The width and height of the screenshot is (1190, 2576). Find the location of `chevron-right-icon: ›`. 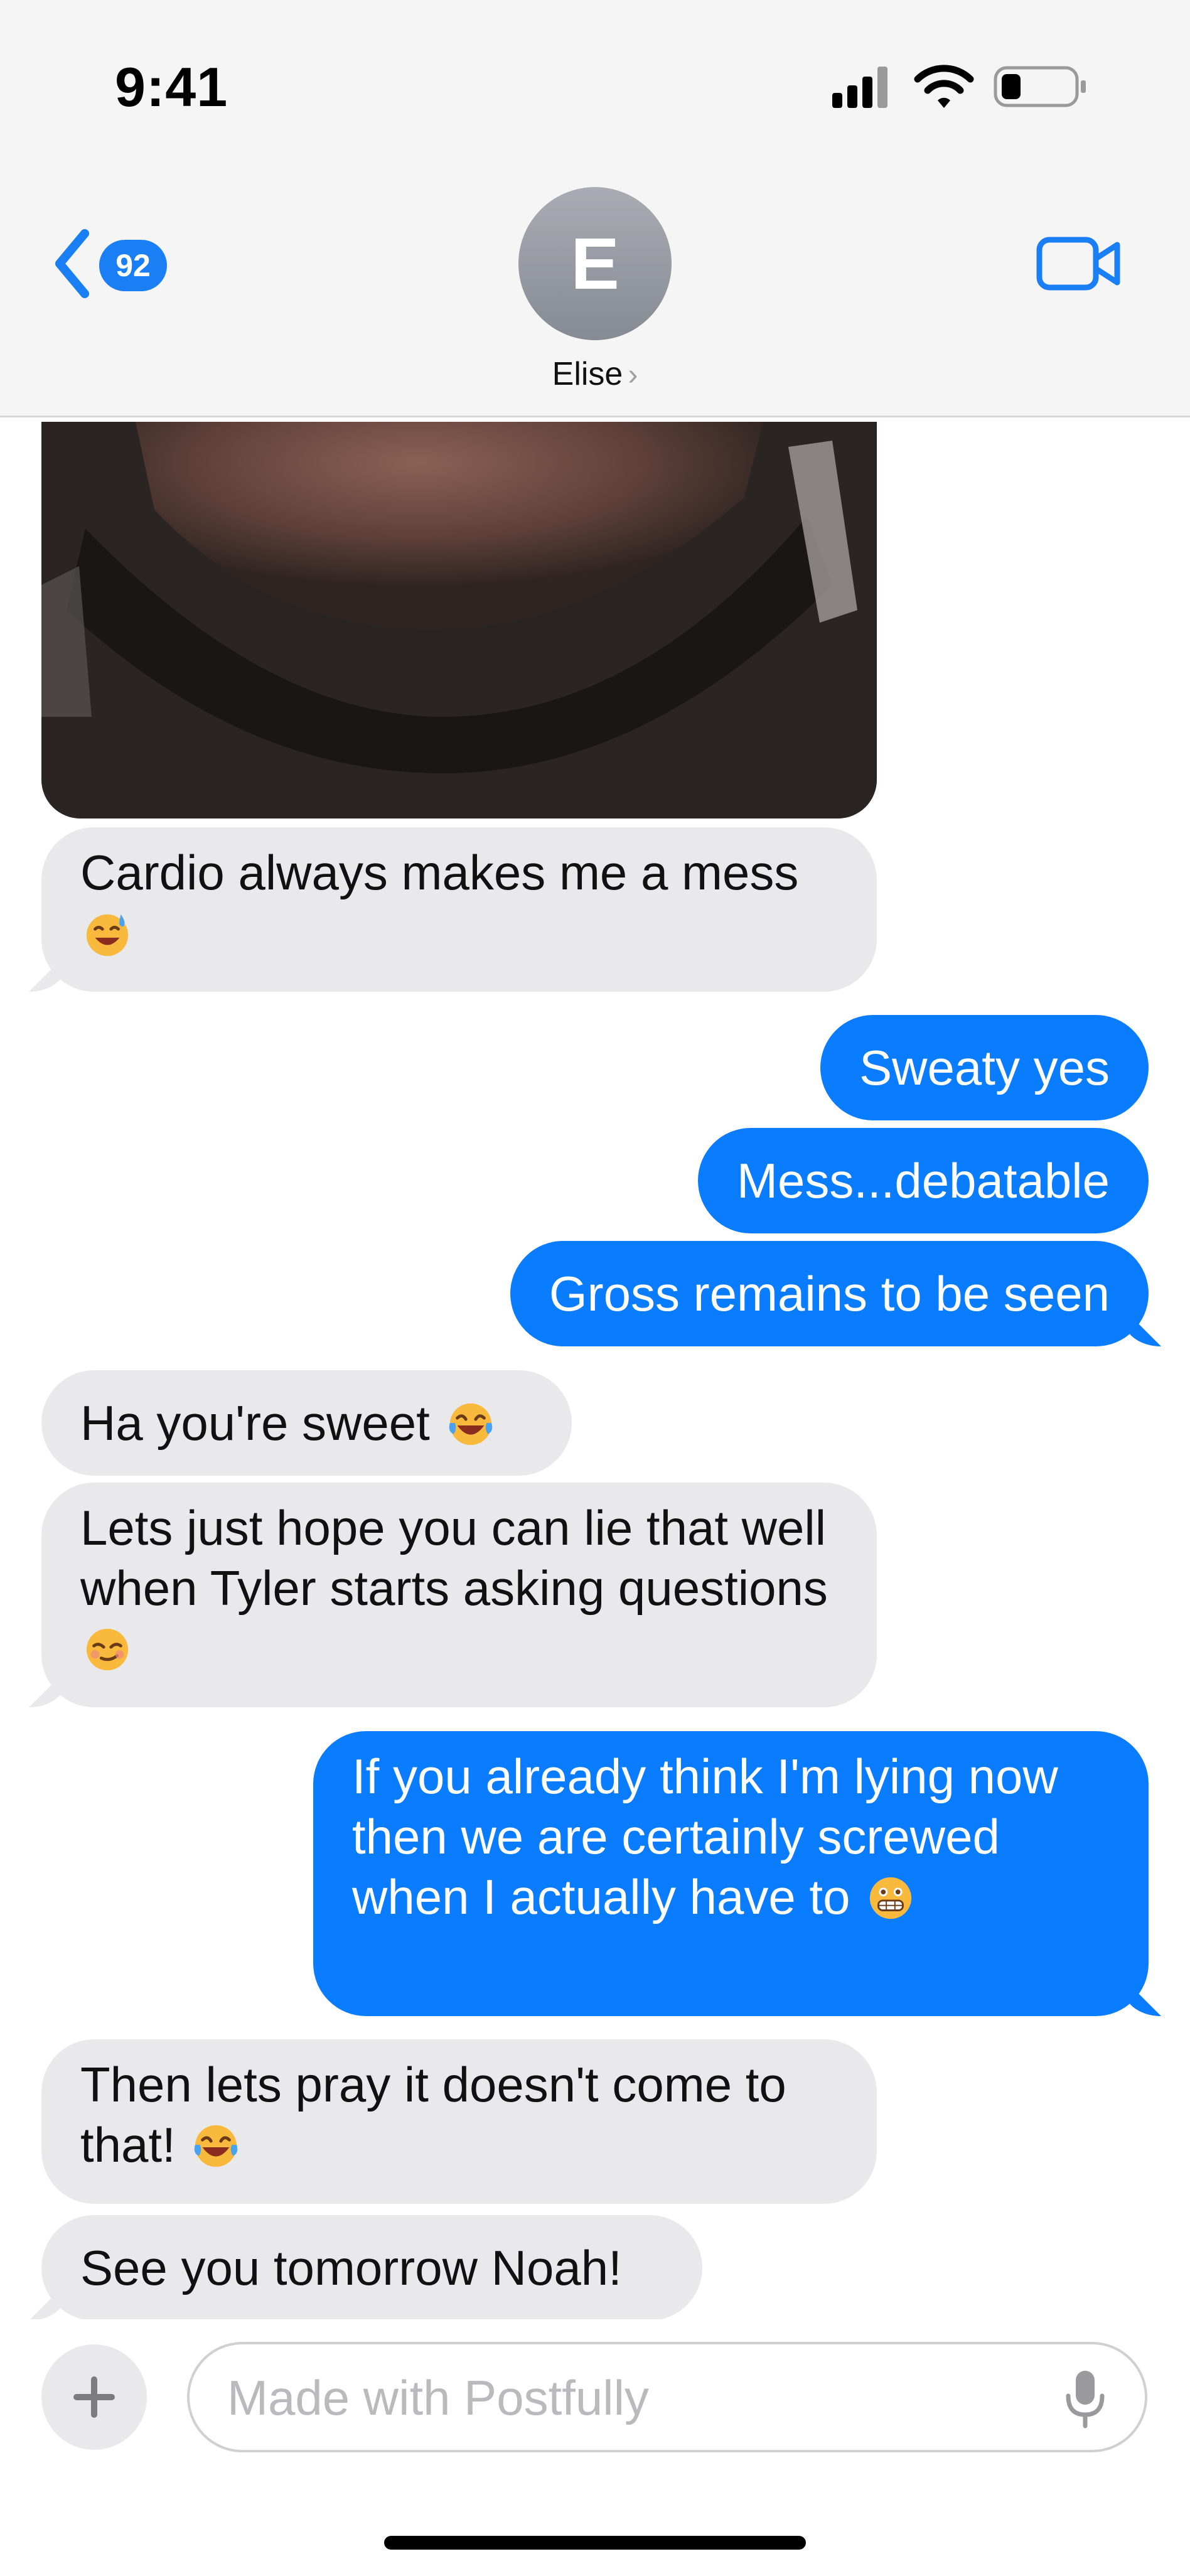

chevron-right-icon: › is located at coordinates (633, 375).